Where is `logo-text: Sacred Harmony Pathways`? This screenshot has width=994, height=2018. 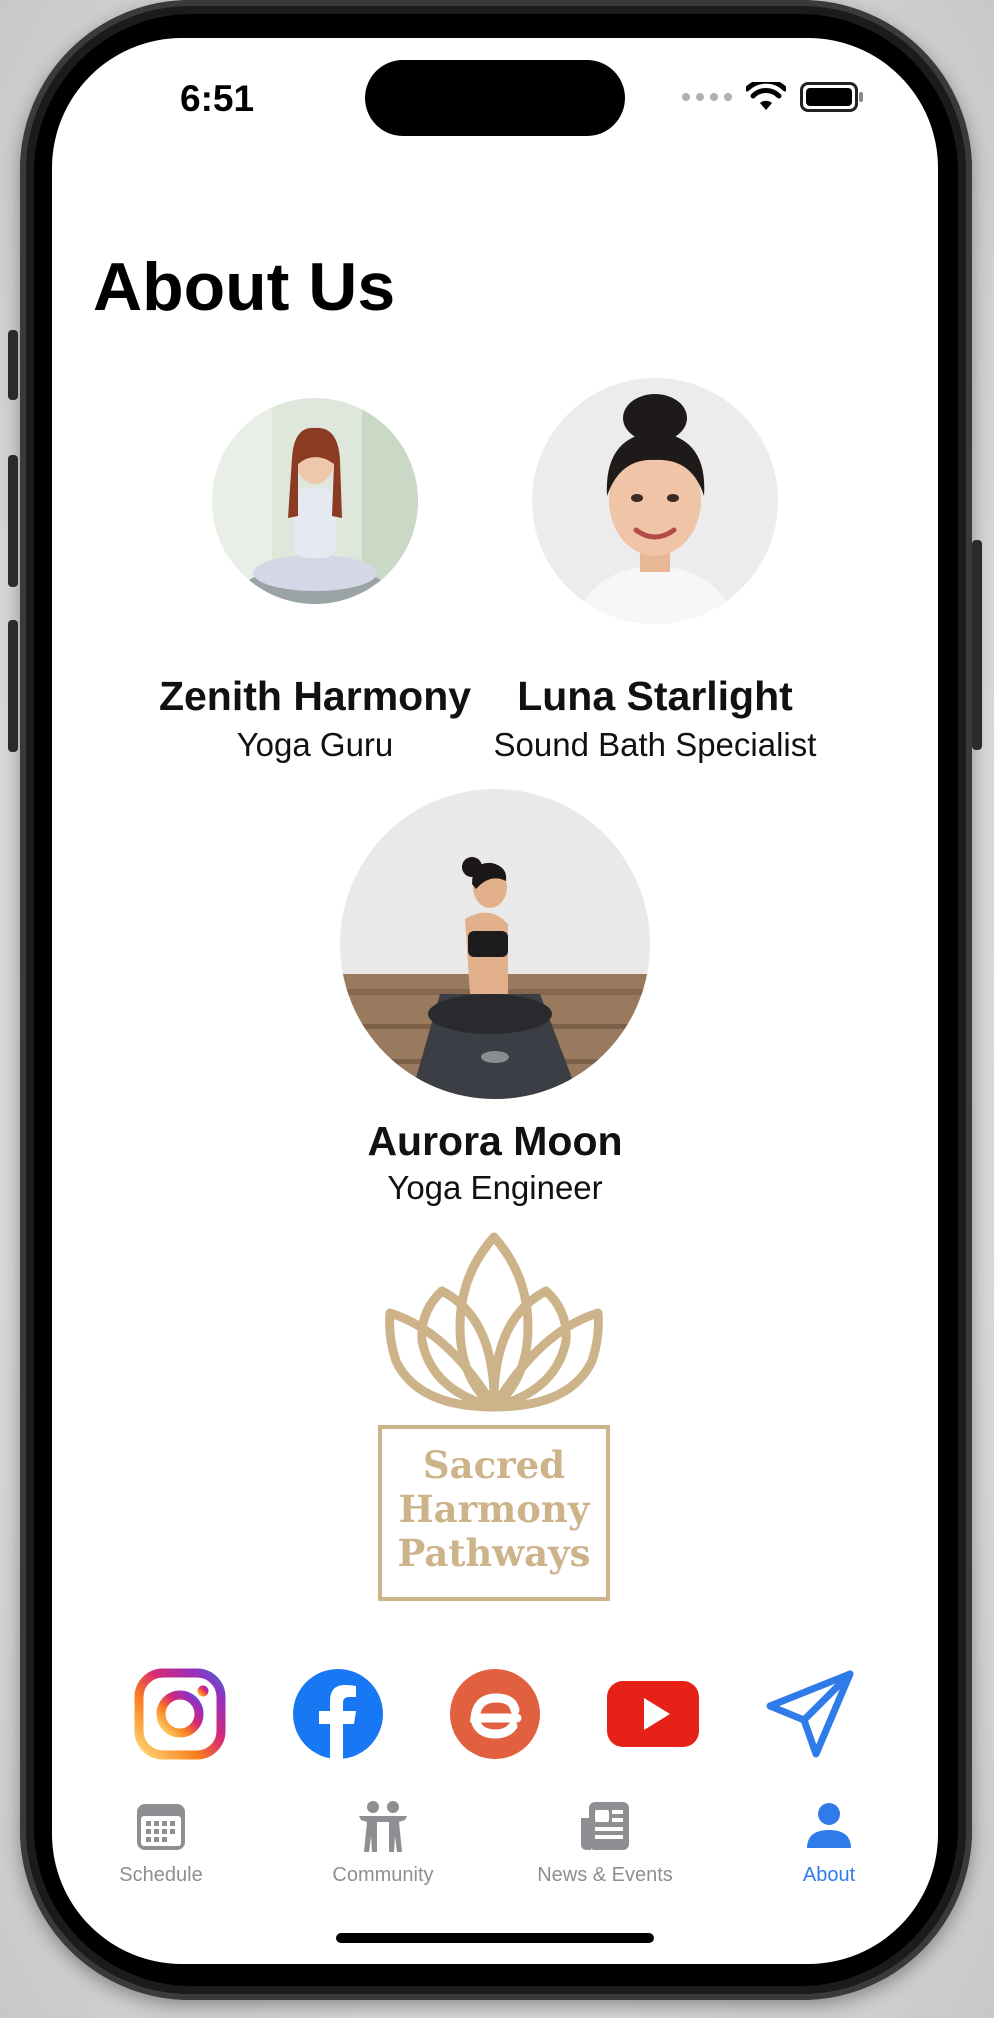 logo-text: Sacred Harmony Pathways is located at coordinates (494, 1509).